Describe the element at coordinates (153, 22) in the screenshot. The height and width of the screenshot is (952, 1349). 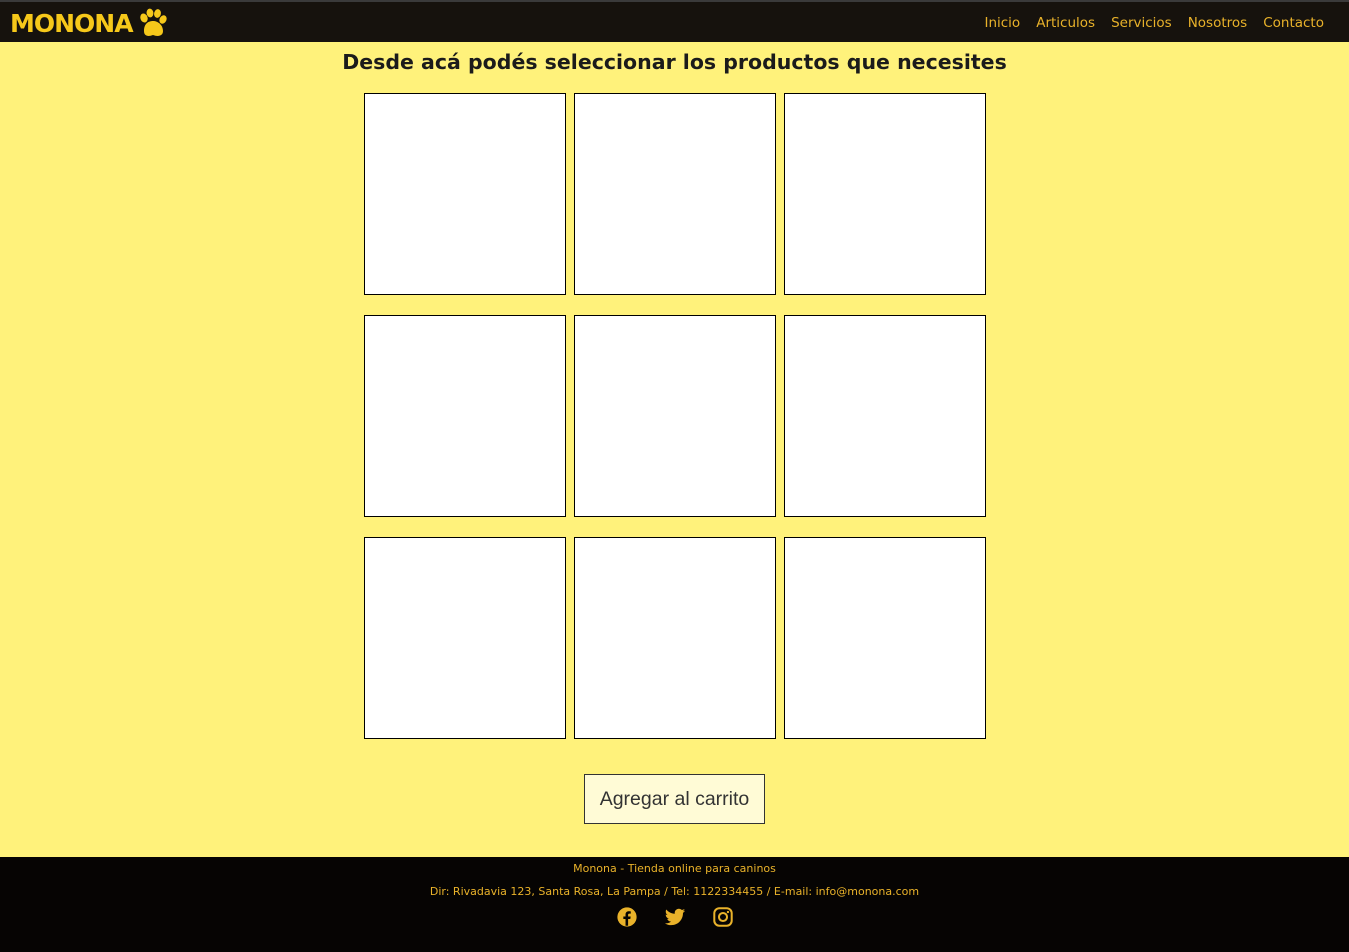
I see `paw-icon` at that location.